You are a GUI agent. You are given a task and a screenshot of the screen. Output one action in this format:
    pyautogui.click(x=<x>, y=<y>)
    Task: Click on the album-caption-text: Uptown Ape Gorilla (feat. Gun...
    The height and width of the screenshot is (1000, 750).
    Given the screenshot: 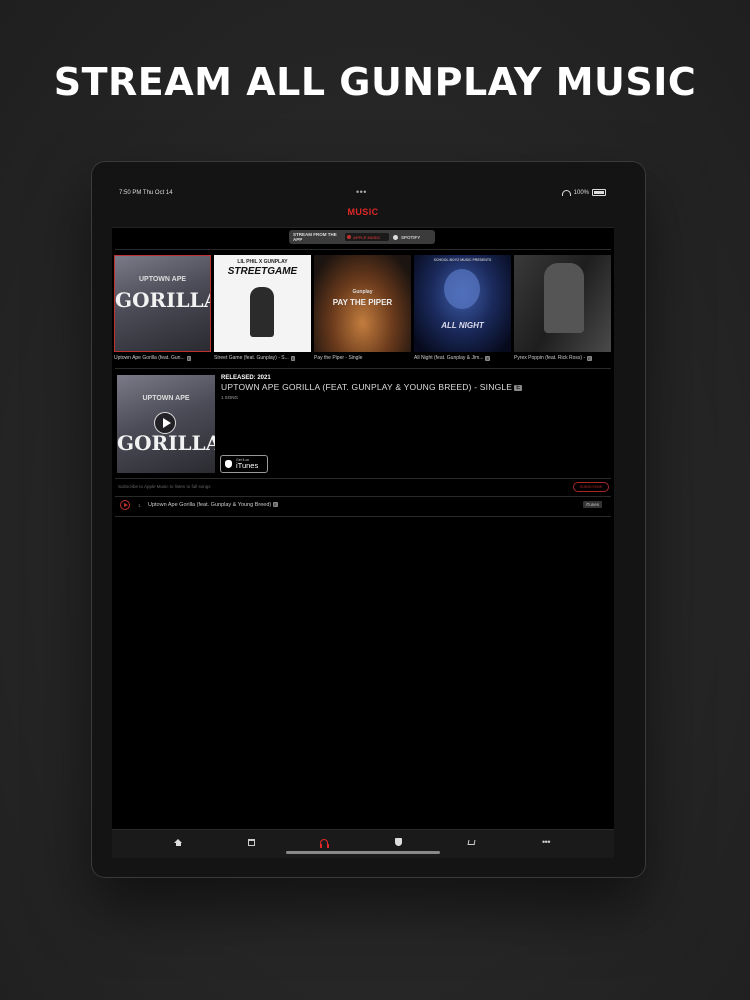 What is the action you would take?
    pyautogui.click(x=149, y=358)
    